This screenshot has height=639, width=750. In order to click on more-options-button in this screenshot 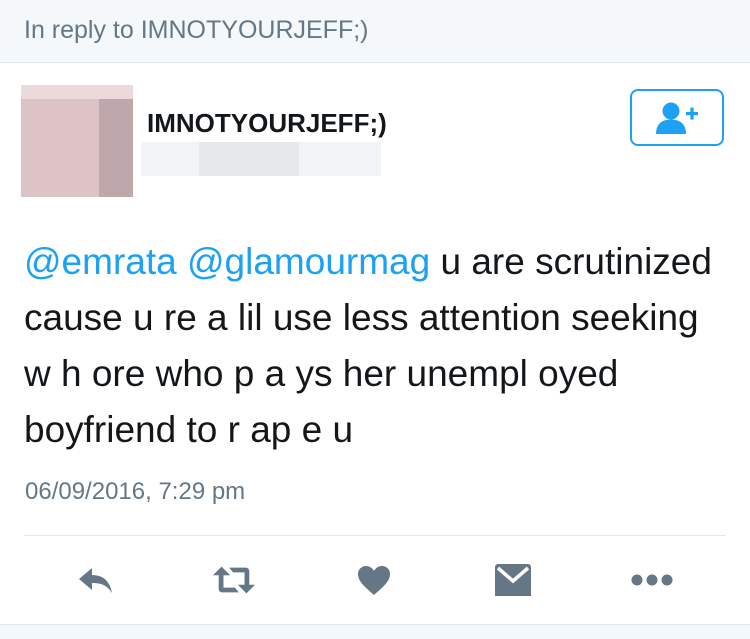, I will do `click(652, 580)`.